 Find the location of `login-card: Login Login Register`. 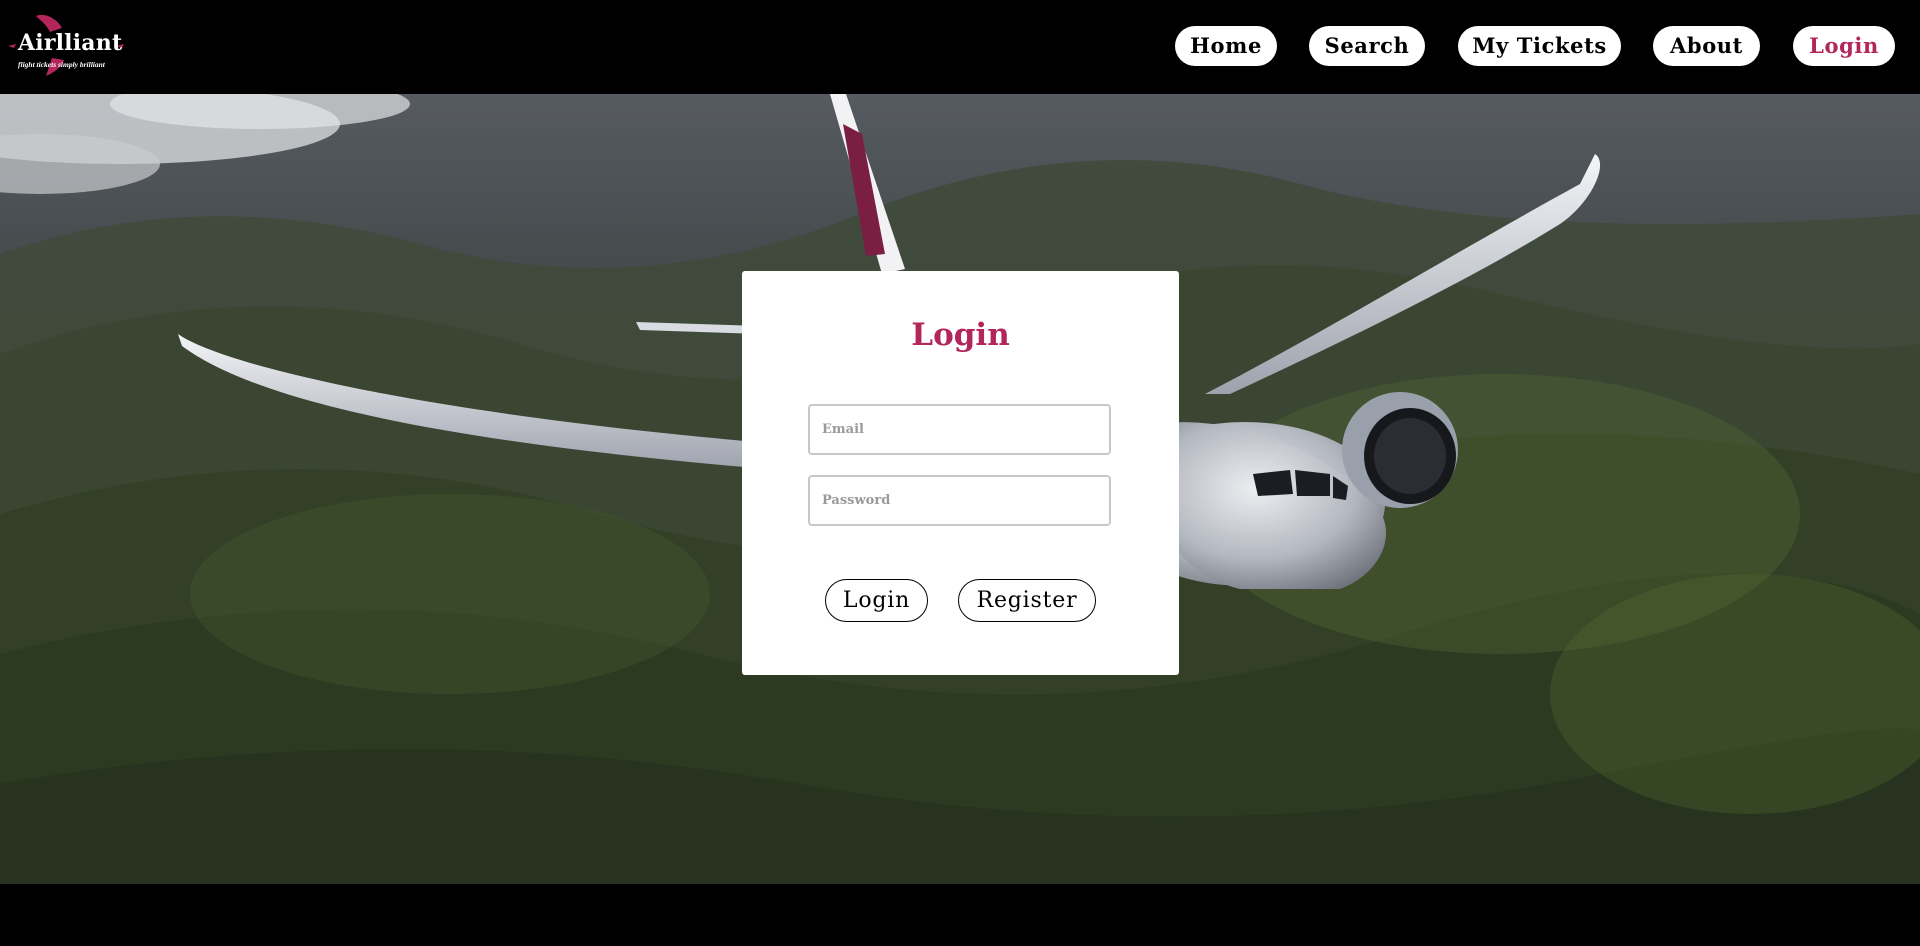

login-card: Login Login Register is located at coordinates (960, 473).